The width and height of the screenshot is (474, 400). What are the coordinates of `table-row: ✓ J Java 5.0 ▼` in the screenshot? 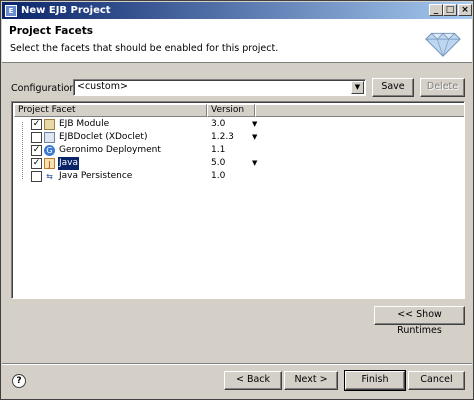 It's located at (239, 163).